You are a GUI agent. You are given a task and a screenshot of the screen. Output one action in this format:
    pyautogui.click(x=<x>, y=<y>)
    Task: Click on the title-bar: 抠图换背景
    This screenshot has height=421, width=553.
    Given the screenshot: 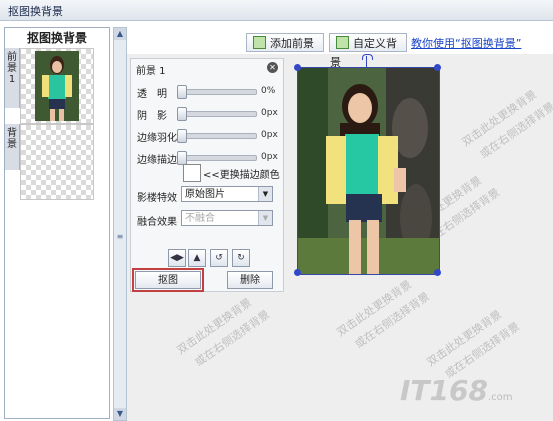 What is the action you would take?
    pyautogui.click(x=276, y=10)
    